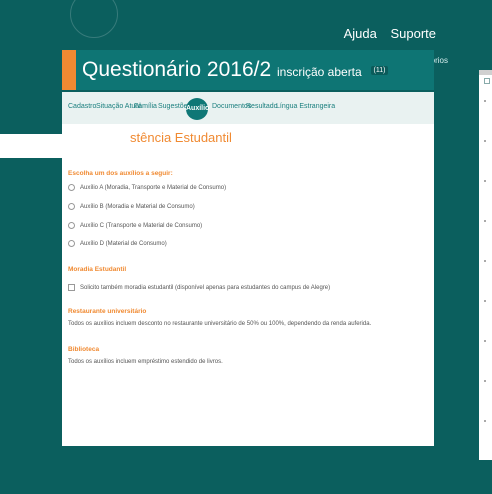  I want to click on tab-lingua-estrangeira: Língua Estrangeira, so click(305, 106).